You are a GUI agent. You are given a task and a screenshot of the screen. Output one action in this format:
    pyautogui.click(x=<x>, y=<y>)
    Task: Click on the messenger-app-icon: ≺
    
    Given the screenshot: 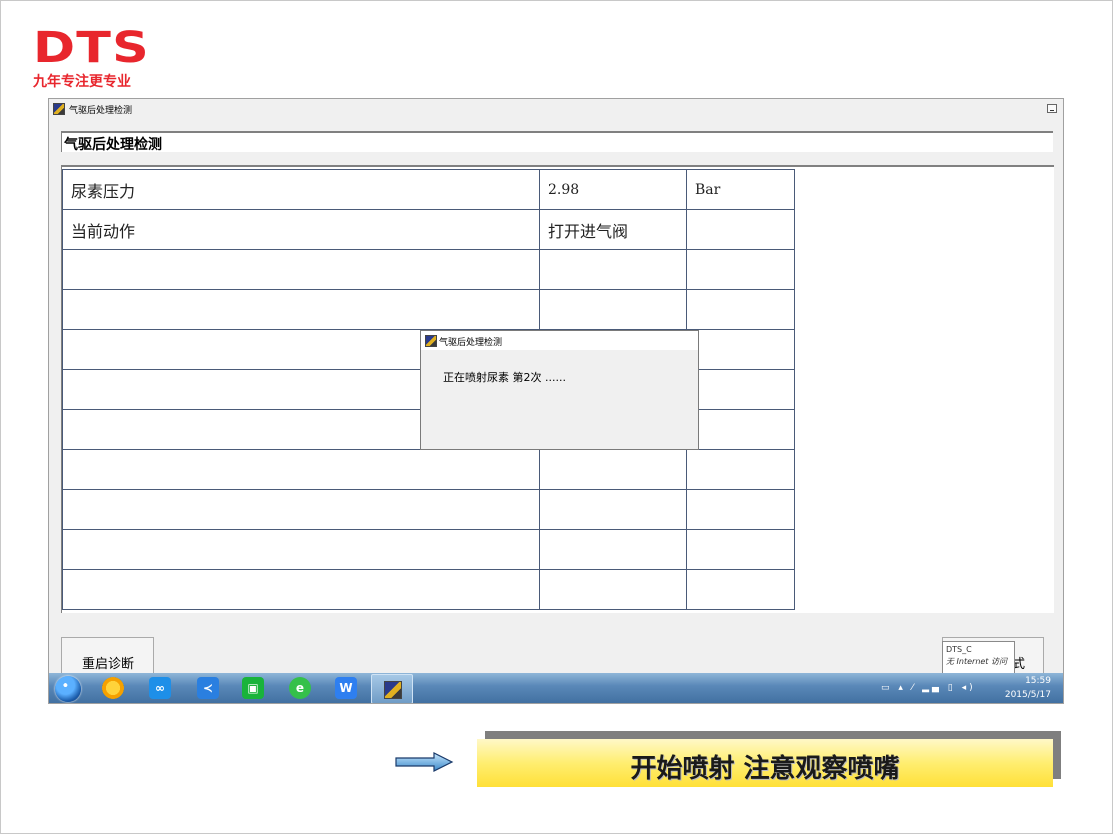 What is the action you would take?
    pyautogui.click(x=208, y=688)
    